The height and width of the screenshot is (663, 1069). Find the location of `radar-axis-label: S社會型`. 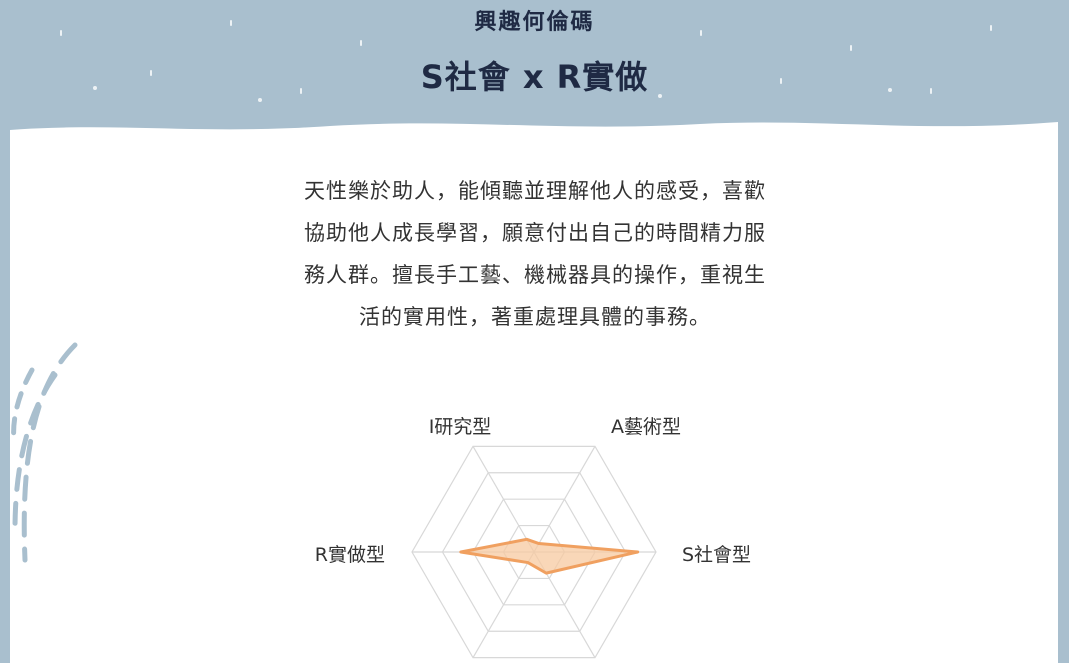

radar-axis-label: S社會型 is located at coordinates (716, 555).